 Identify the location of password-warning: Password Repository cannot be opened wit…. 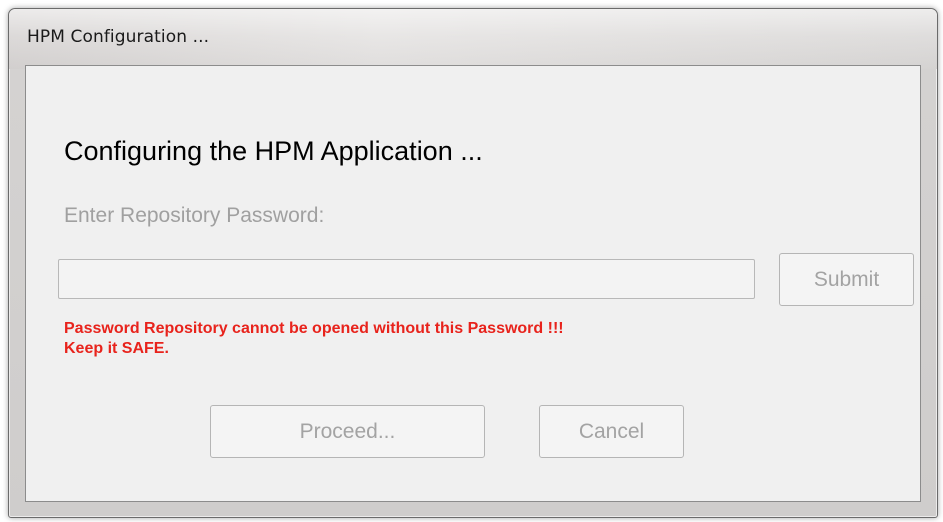
(314, 339).